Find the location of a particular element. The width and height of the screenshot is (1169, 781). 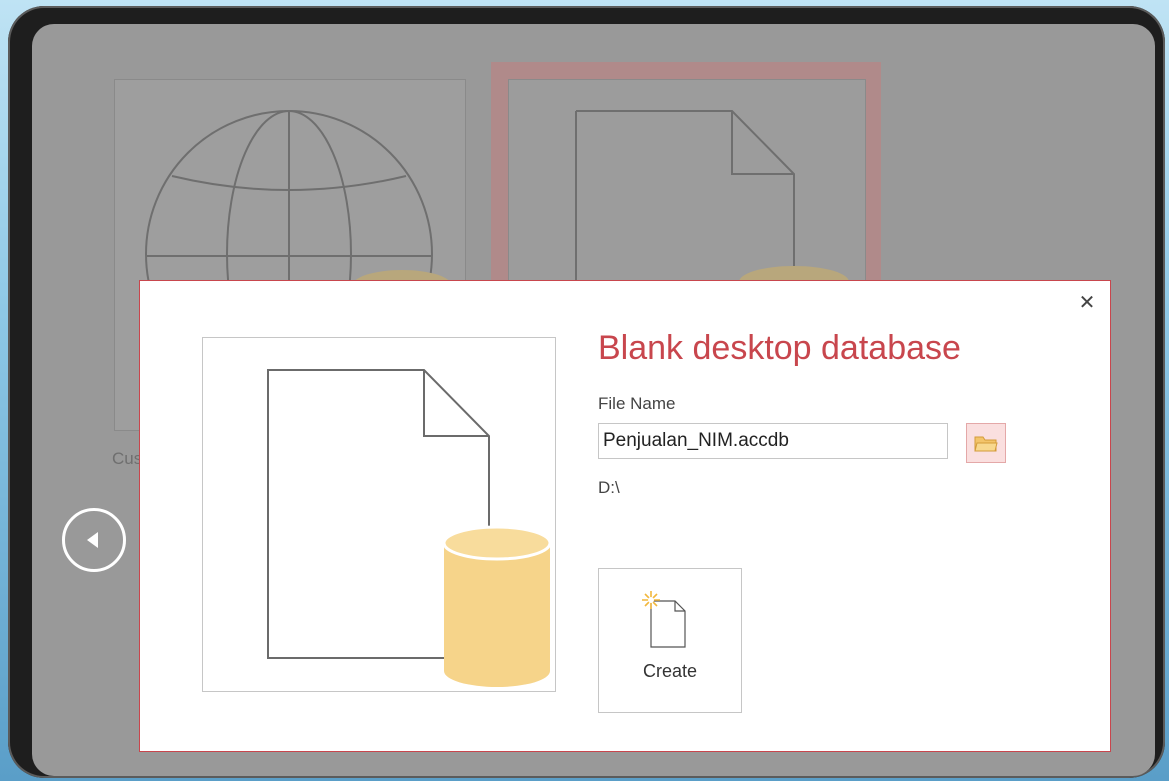

arrow-left-icon is located at coordinates (92, 540).